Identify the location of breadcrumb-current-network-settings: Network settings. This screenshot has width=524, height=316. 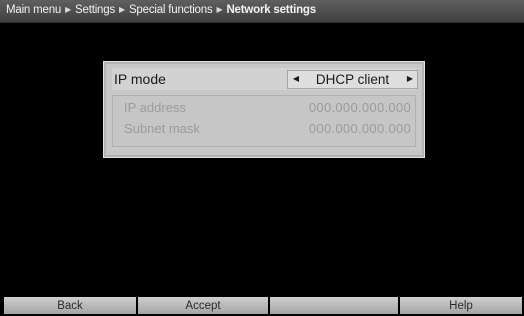
(271, 10).